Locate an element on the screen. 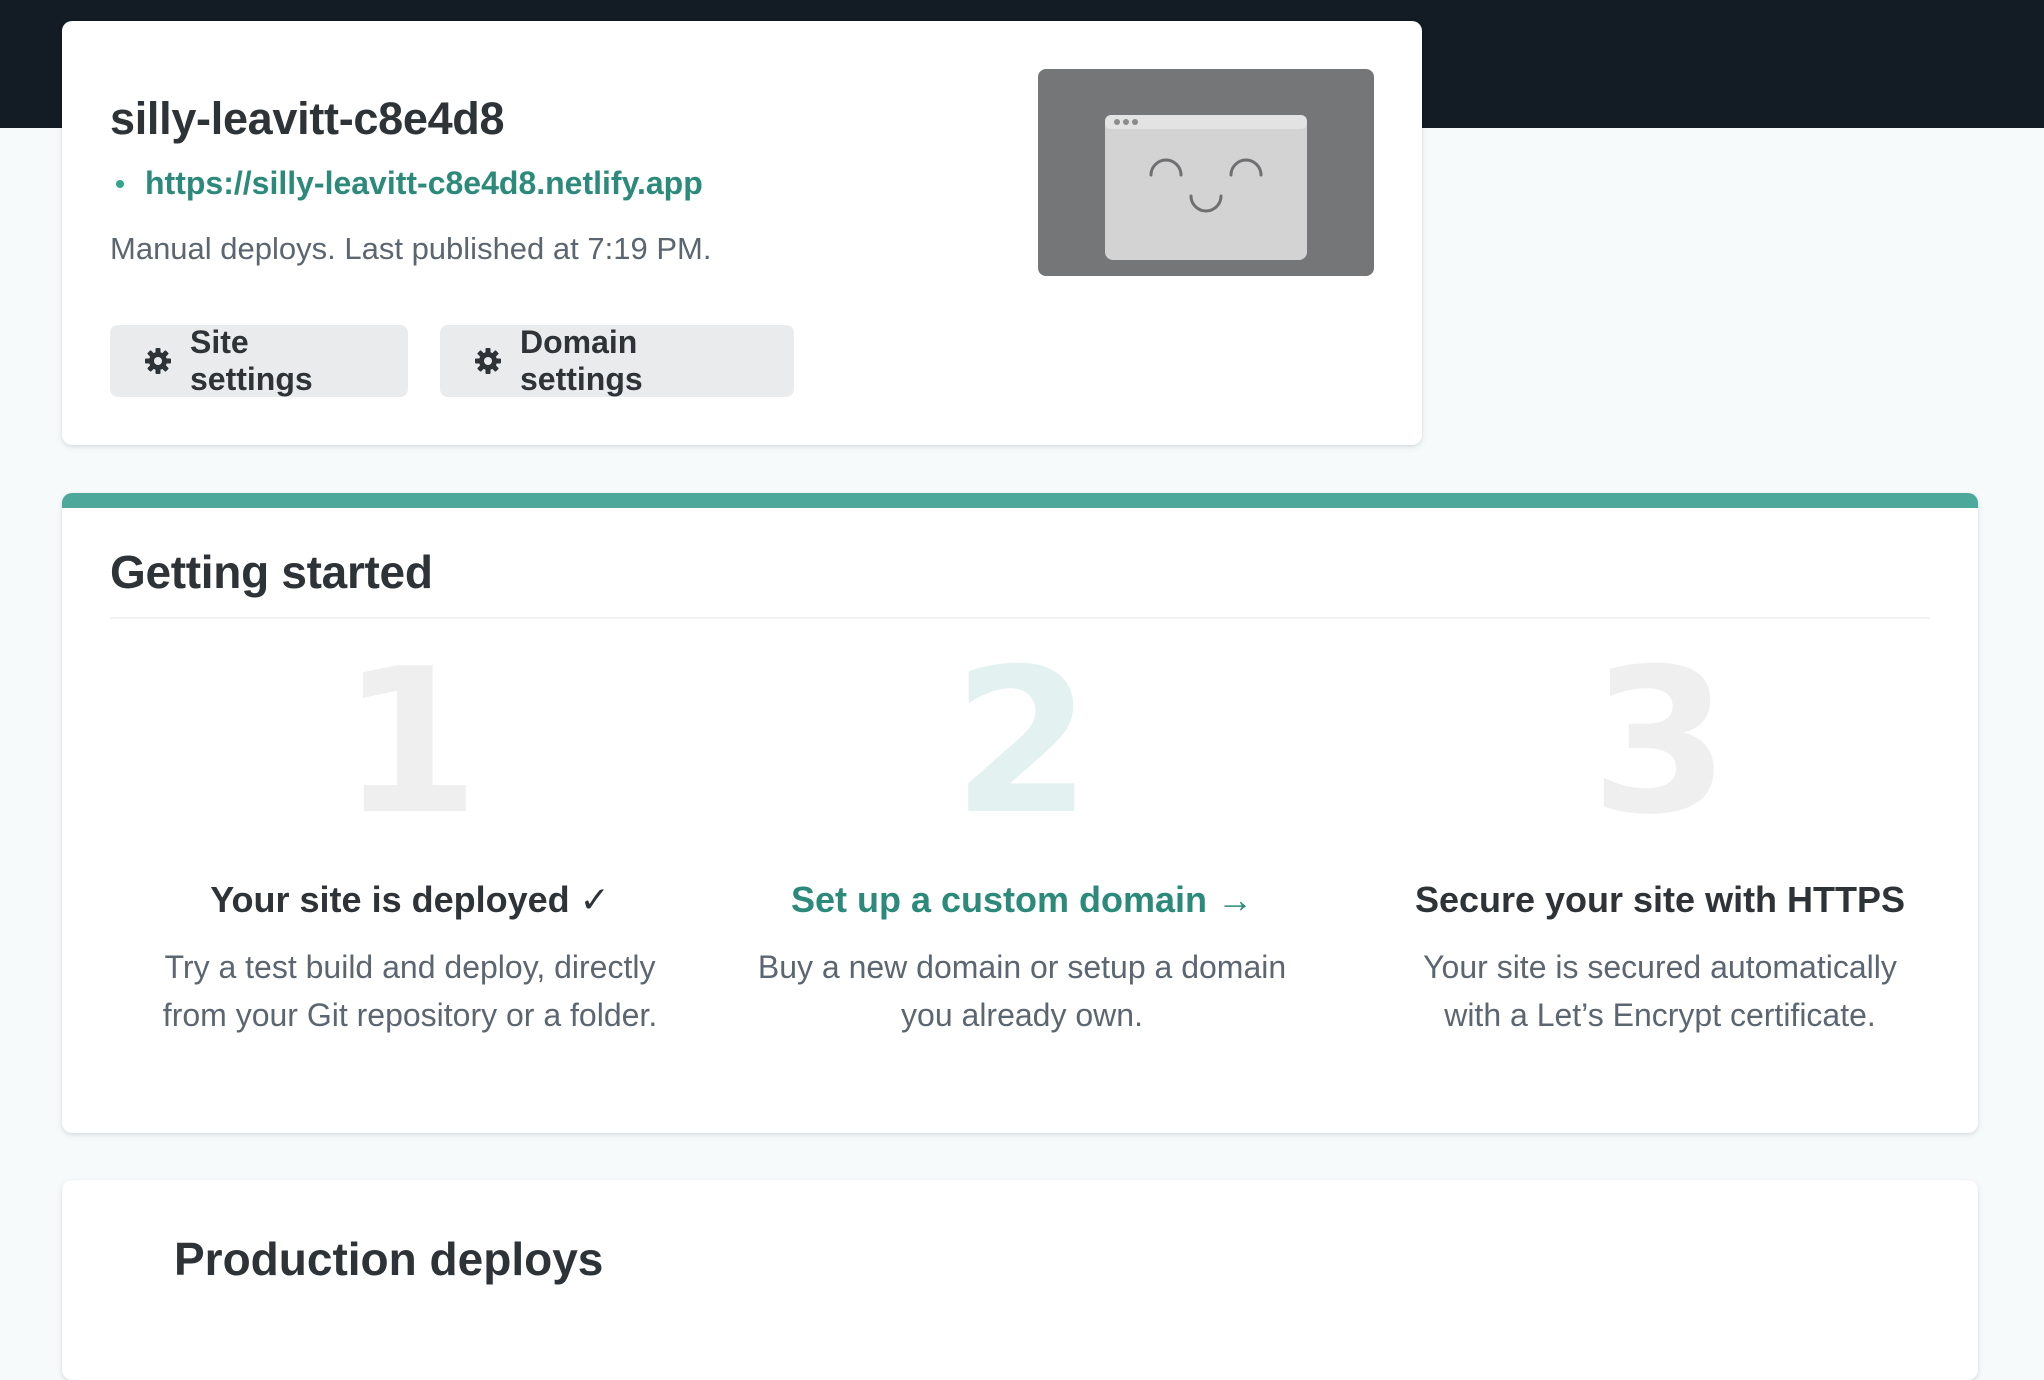  step-description-line: you already own. is located at coordinates (1022, 1015).